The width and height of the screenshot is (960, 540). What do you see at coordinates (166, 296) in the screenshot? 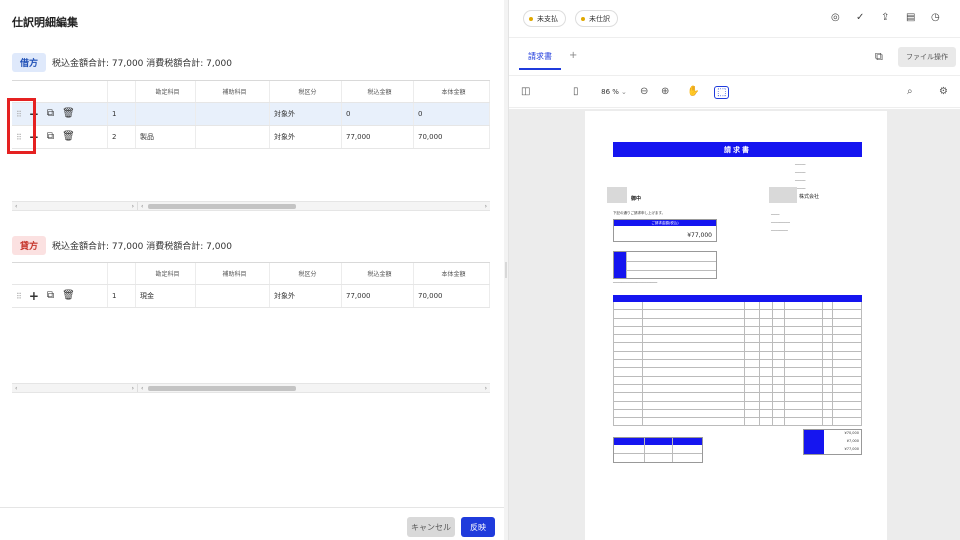
I see `account-cell: 現金` at bounding box center [166, 296].